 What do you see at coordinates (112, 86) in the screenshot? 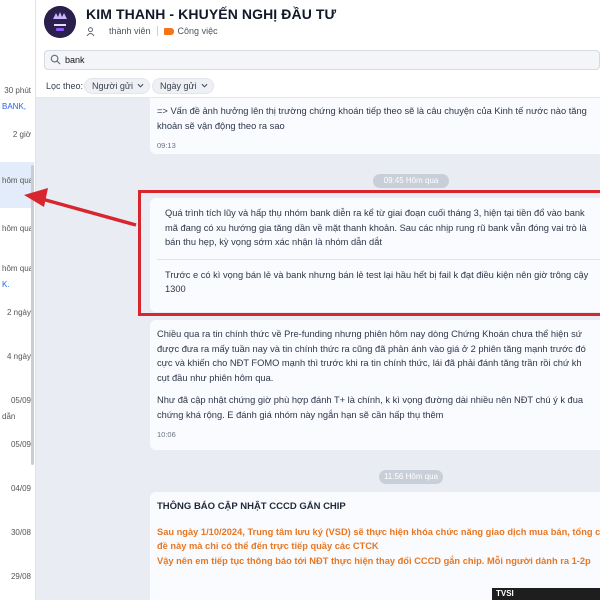
I see `sender-filter-label: Người gửi` at bounding box center [112, 86].